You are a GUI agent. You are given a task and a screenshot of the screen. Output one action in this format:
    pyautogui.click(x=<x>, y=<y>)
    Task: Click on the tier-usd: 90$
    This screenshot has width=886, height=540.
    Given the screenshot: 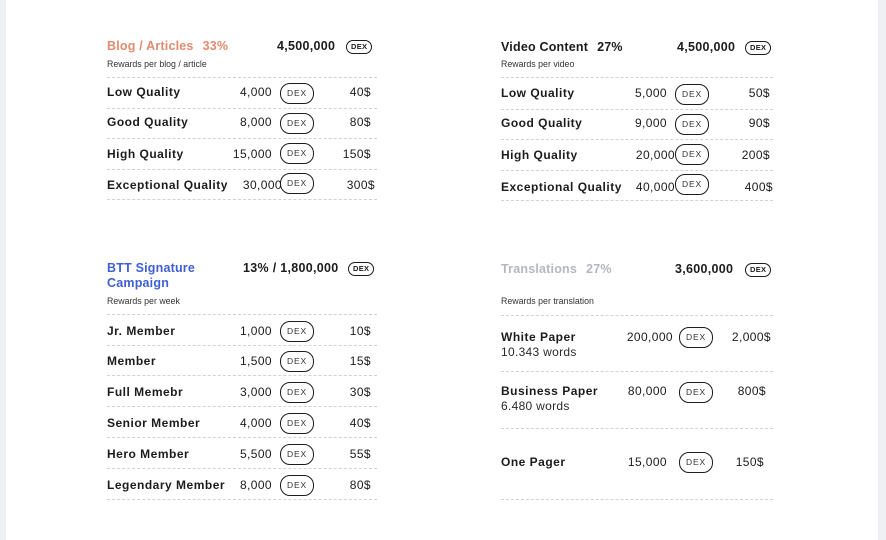 What is the action you would take?
    pyautogui.click(x=759, y=123)
    